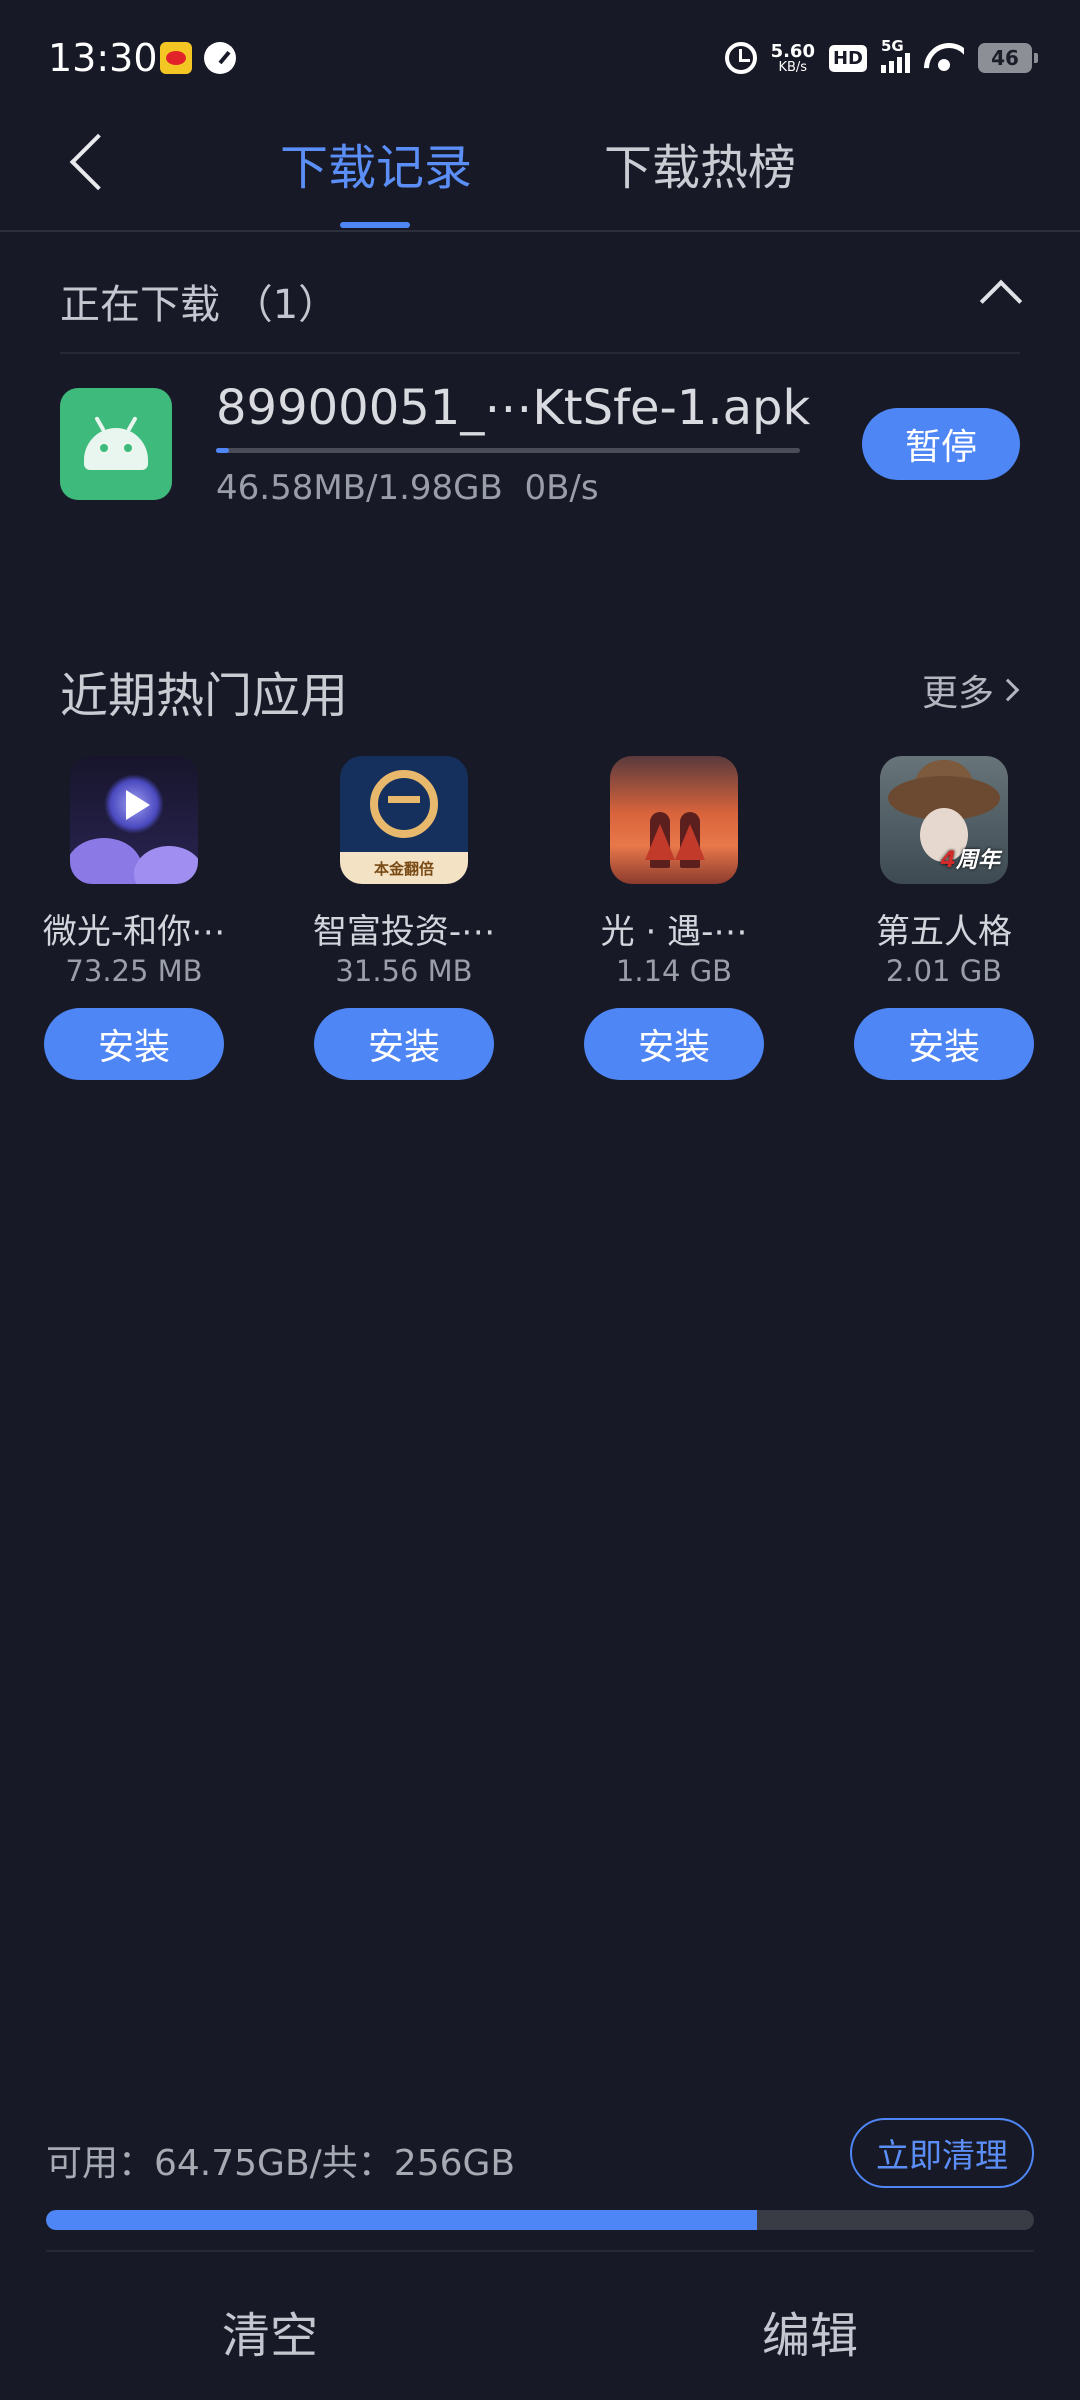  I want to click on network-speed-unit: KB/s, so click(793, 67).